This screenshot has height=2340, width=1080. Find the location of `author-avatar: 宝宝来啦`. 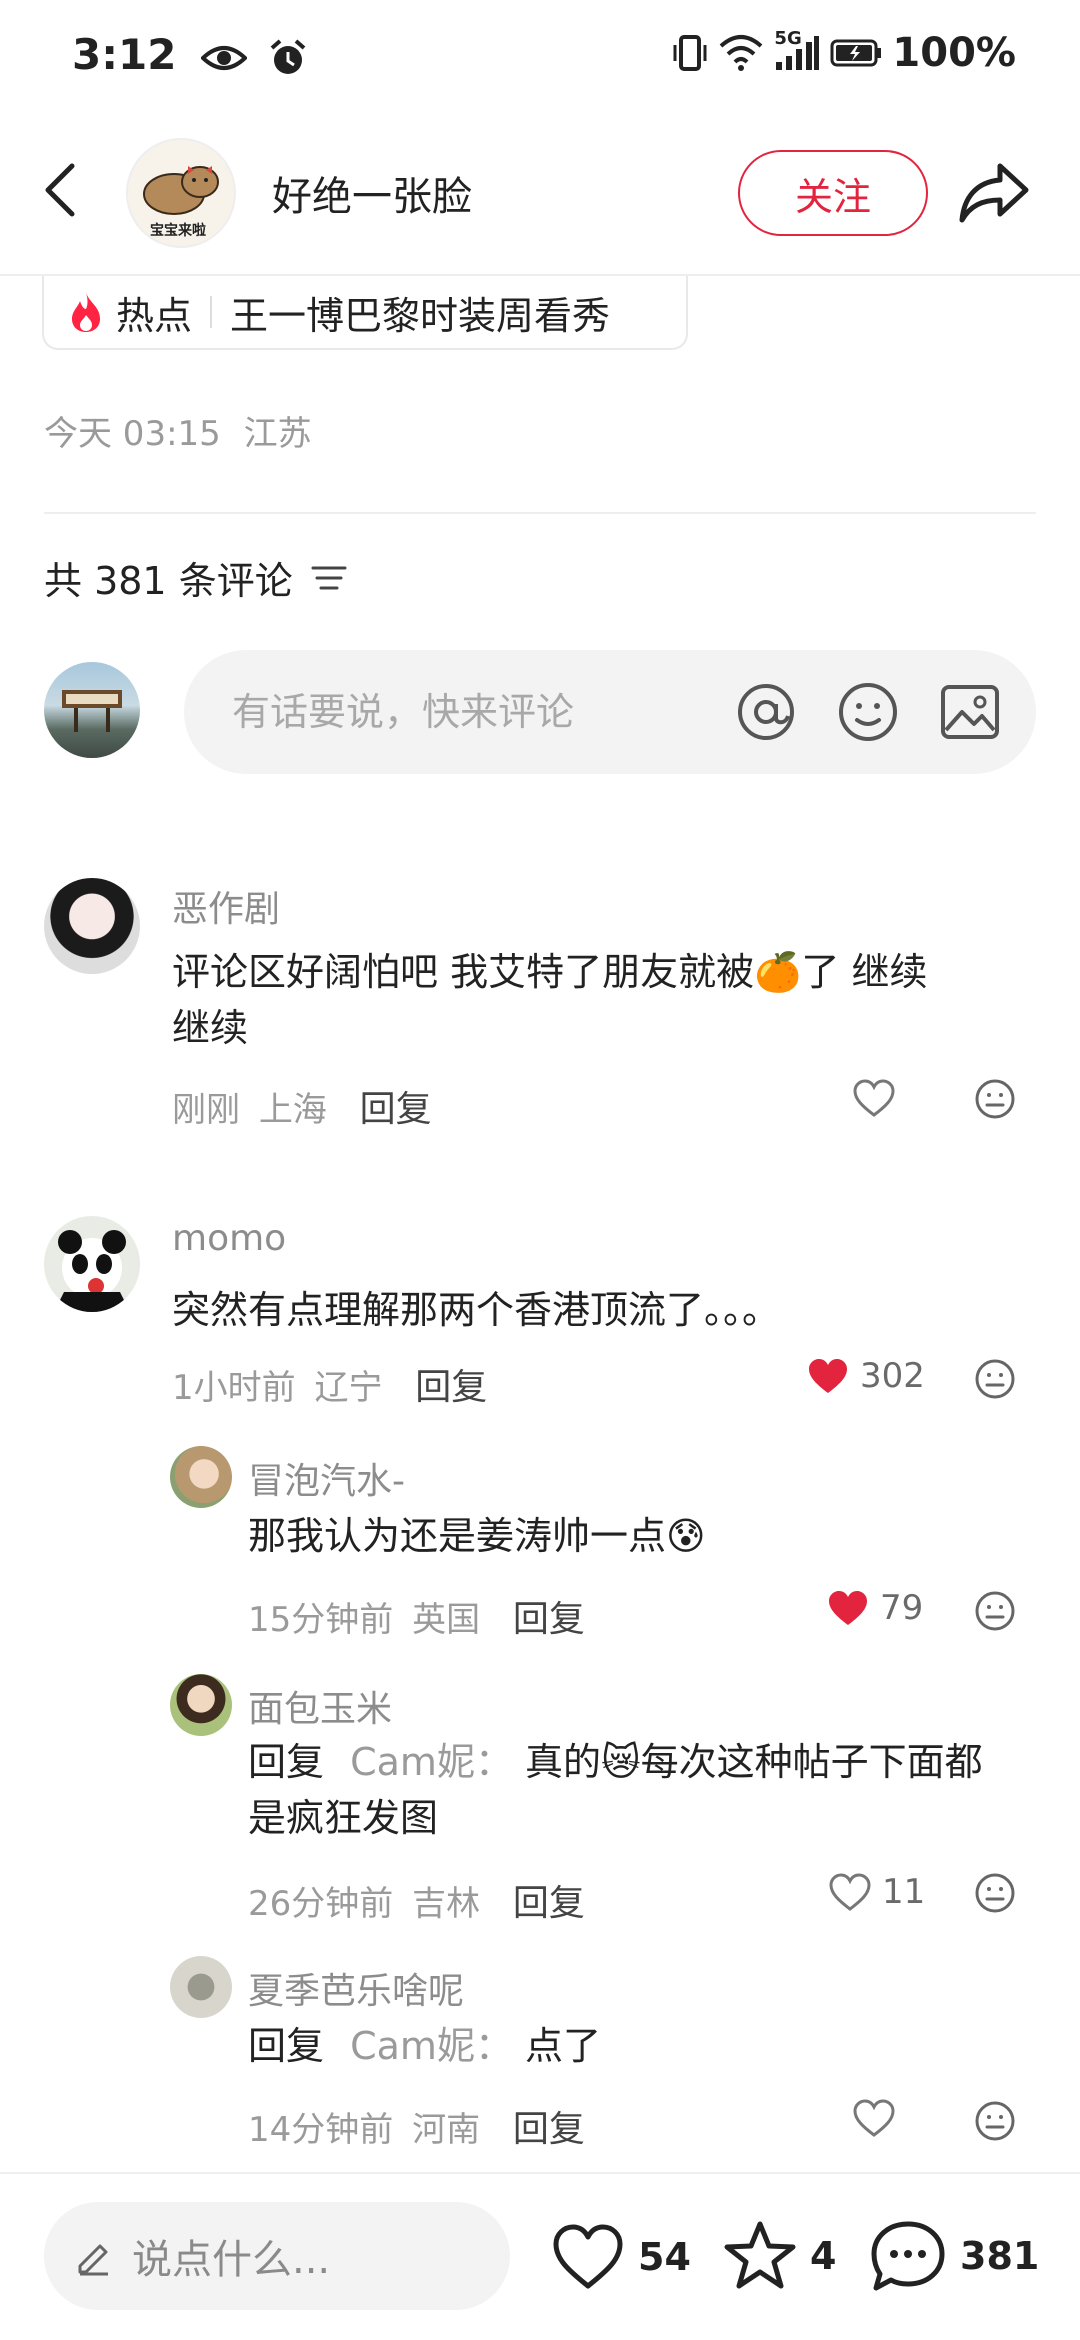

author-avatar: 宝宝来啦 is located at coordinates (181, 193).